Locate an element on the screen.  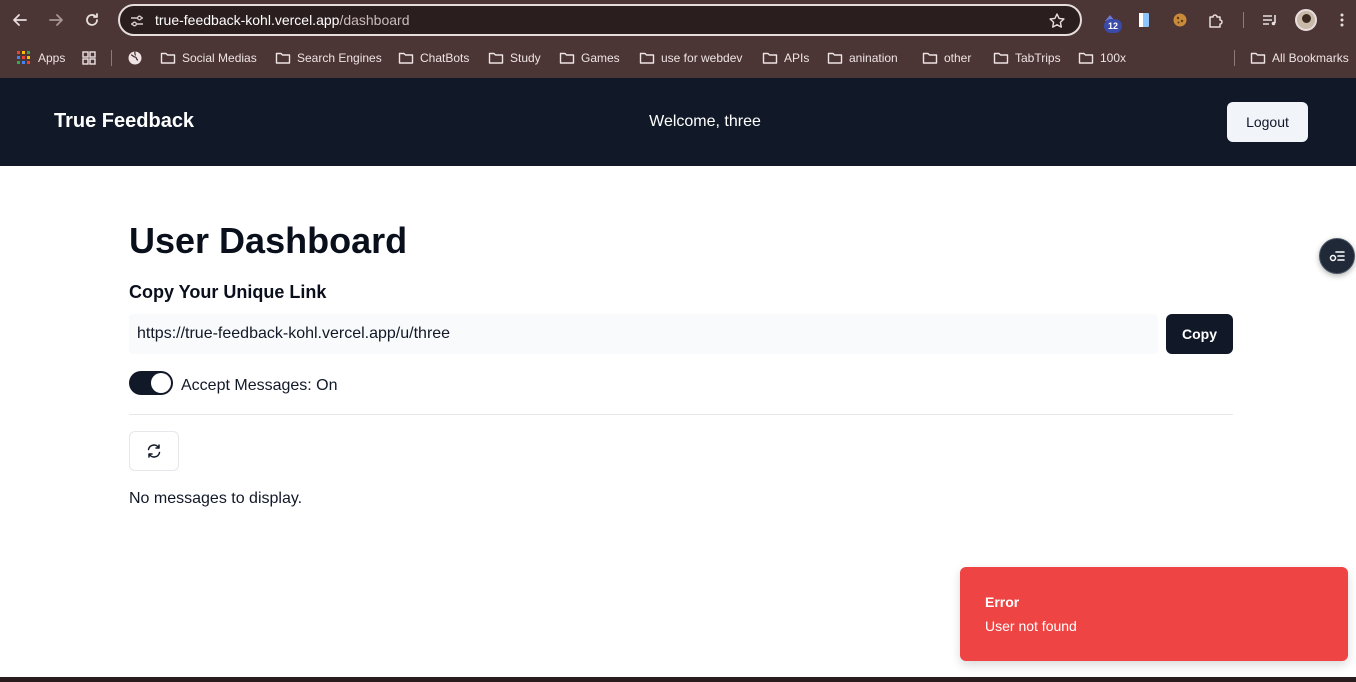
bookmark-label: use for webdev is located at coordinates (702, 58).